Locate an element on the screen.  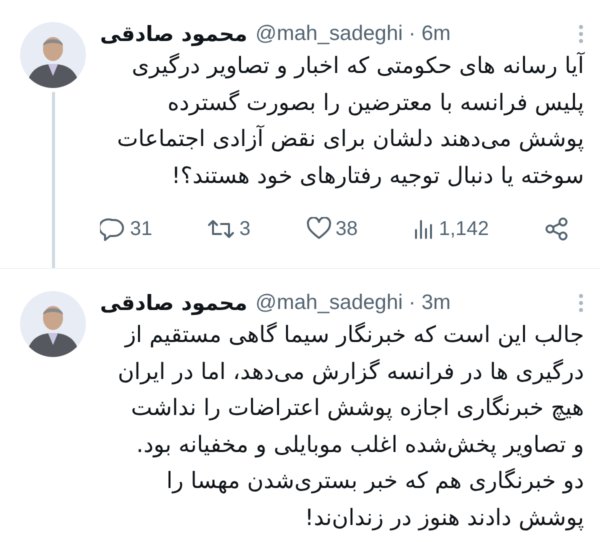
author-handle: @mah_sadeghi · 6m is located at coordinates (353, 34).